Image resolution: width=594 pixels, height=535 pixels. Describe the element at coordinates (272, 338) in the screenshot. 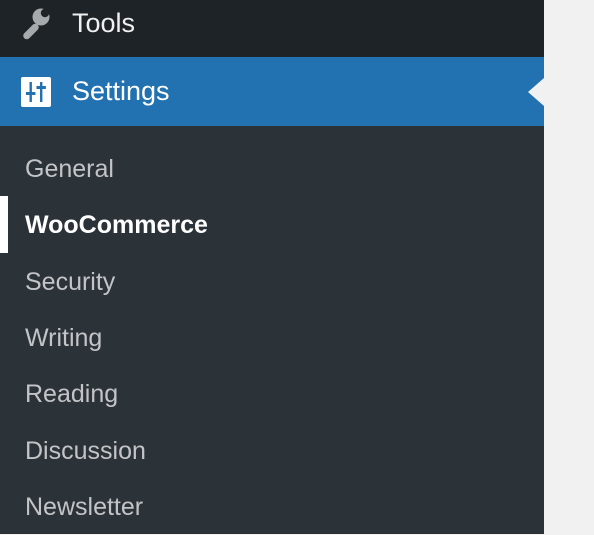

I see `submenu-item-writing: Writing` at that location.